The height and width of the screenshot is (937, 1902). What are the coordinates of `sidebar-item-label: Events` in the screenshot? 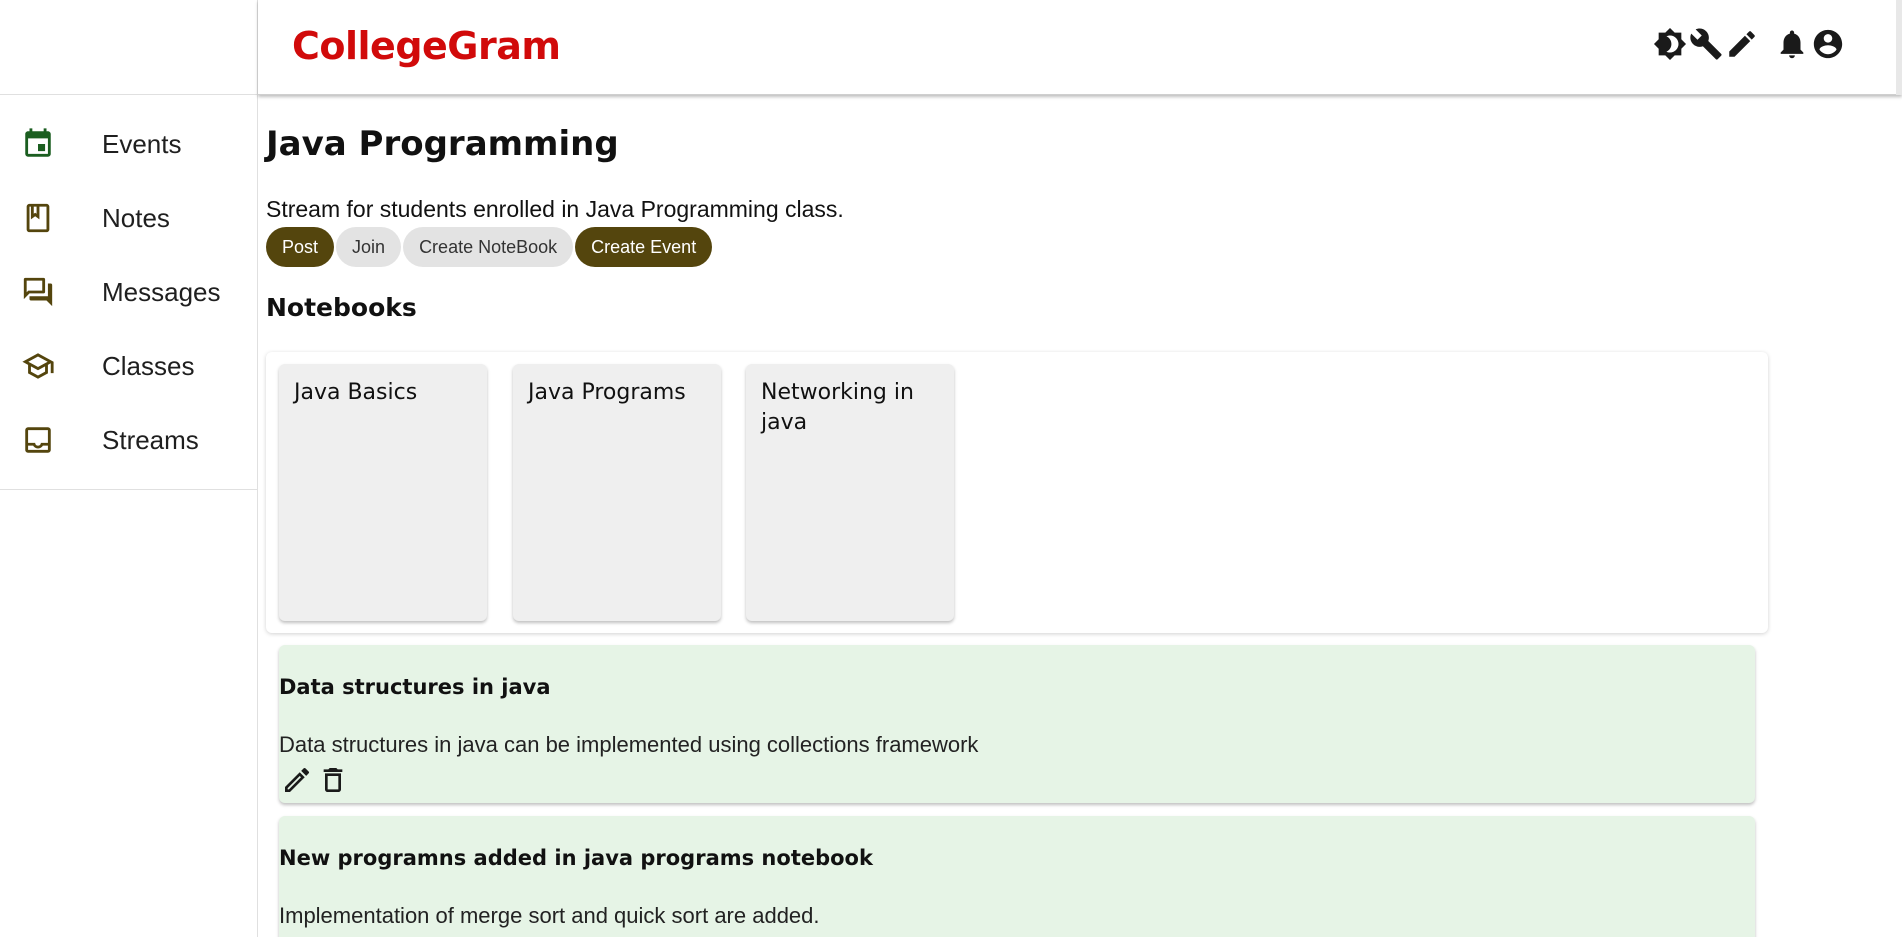 It's located at (142, 143).